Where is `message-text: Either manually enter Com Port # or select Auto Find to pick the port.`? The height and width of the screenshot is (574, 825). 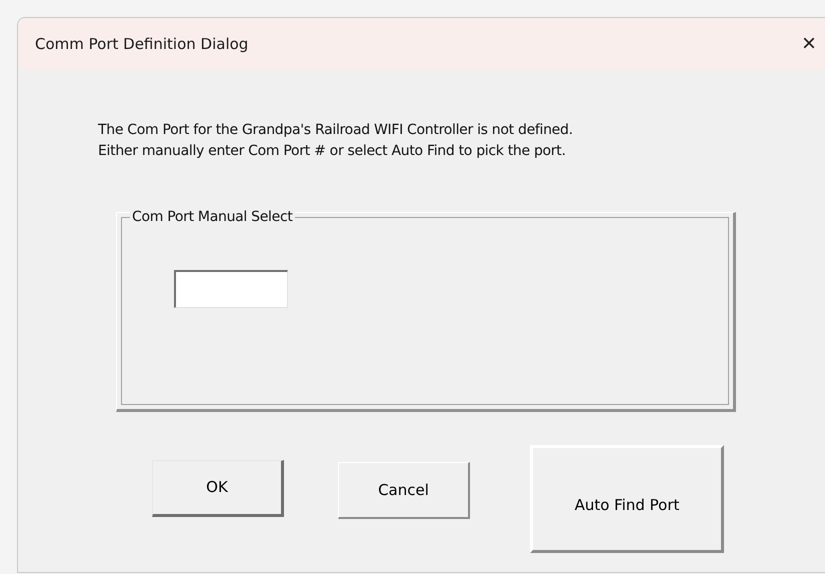 message-text: Either manually enter Com Port # or select Auto Find to pick the port. is located at coordinates (332, 151).